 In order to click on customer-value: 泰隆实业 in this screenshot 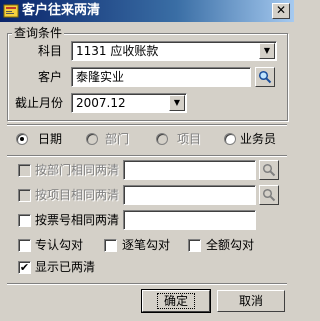, I will do `click(100, 77)`.